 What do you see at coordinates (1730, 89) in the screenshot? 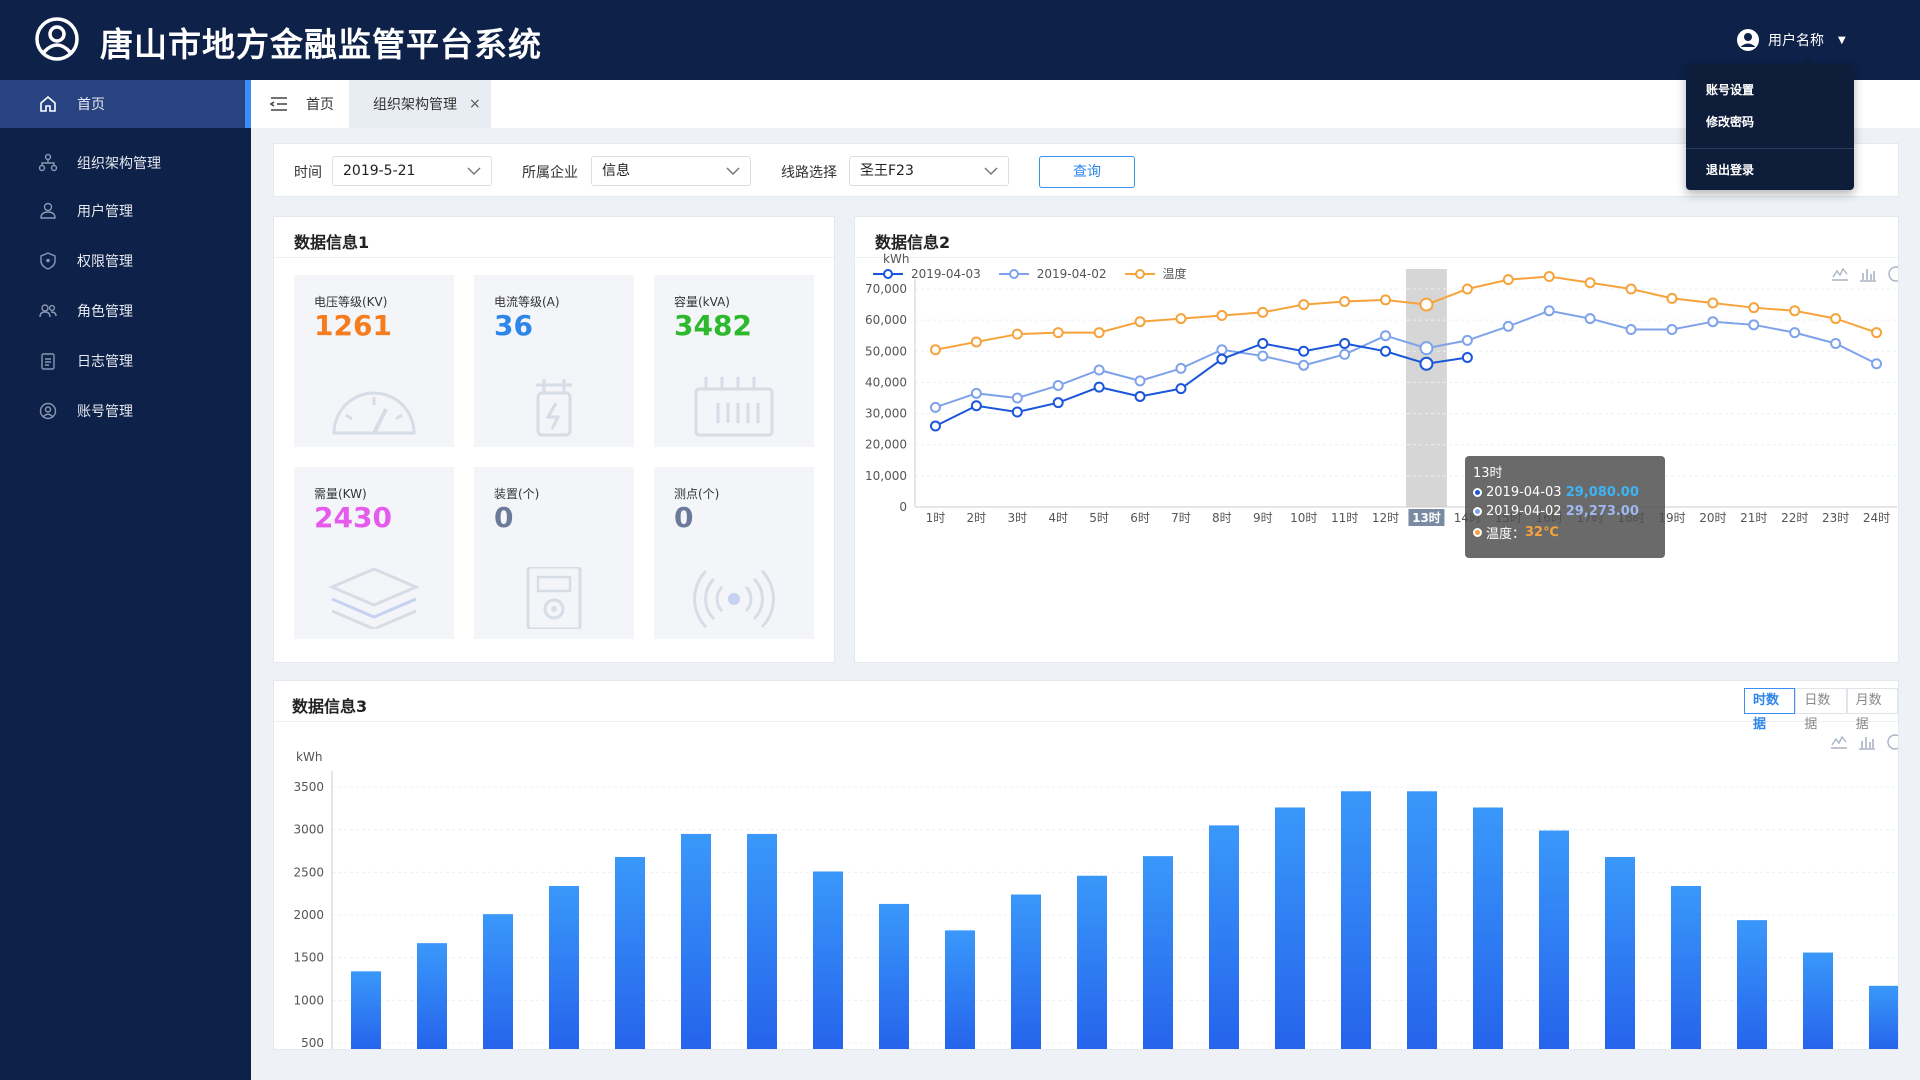
I see `menu-item-account-settings: 账号设置` at bounding box center [1730, 89].